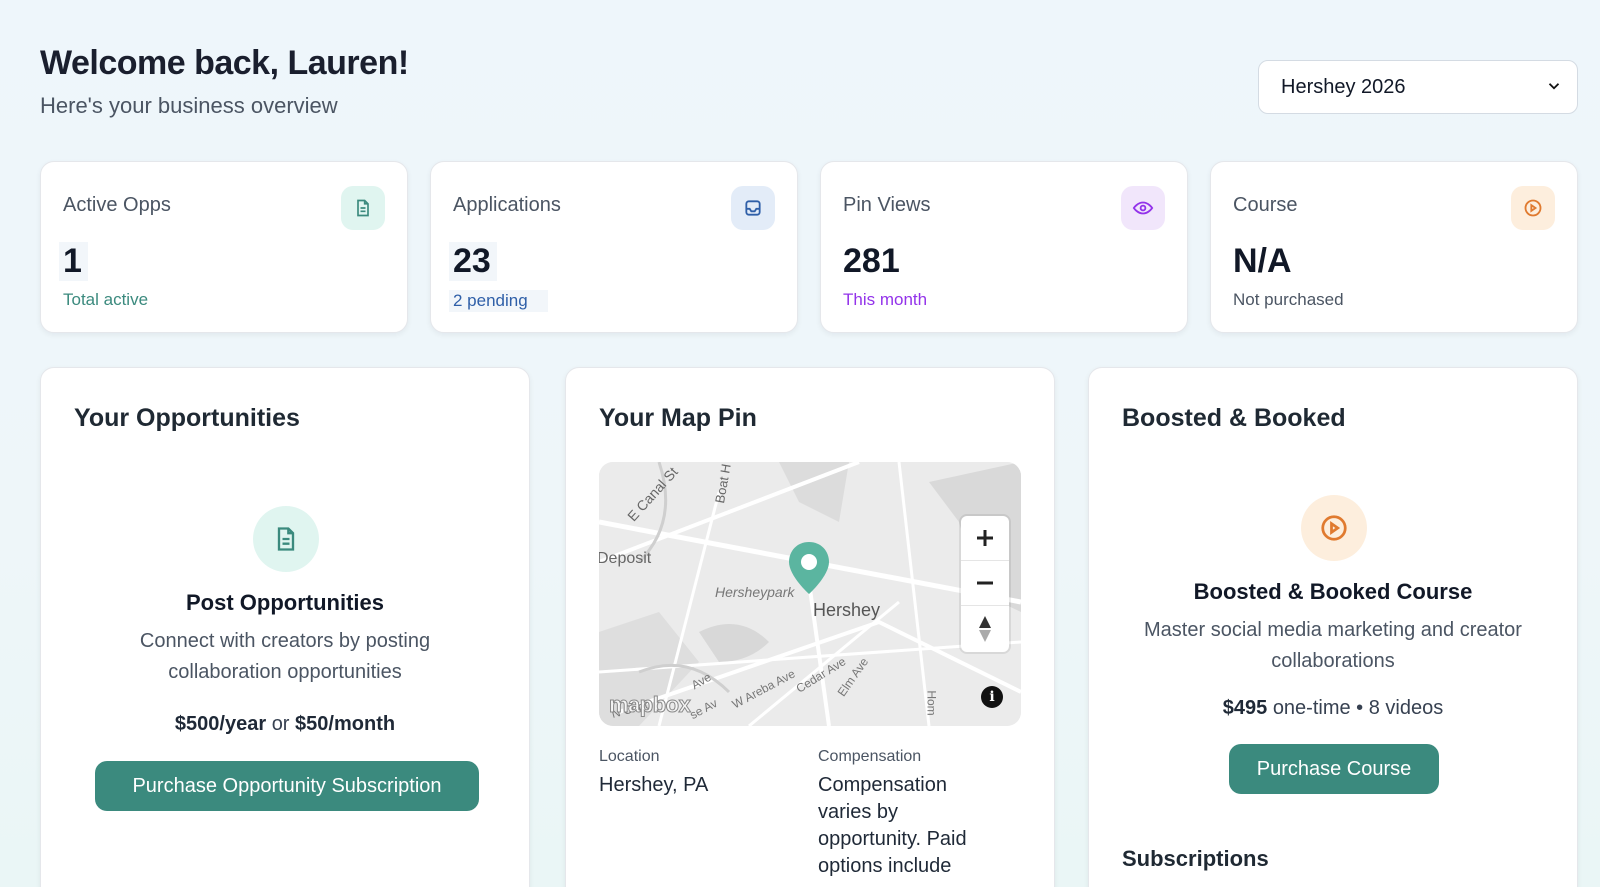 Image resolution: width=1600 pixels, height=887 pixels. I want to click on zoom-out-button, so click(985, 583).